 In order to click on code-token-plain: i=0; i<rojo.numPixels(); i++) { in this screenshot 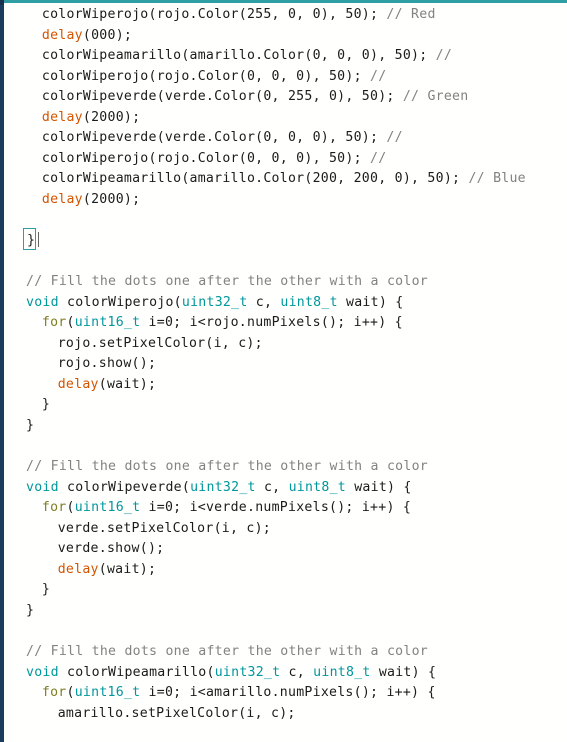, I will do `click(271, 323)`.